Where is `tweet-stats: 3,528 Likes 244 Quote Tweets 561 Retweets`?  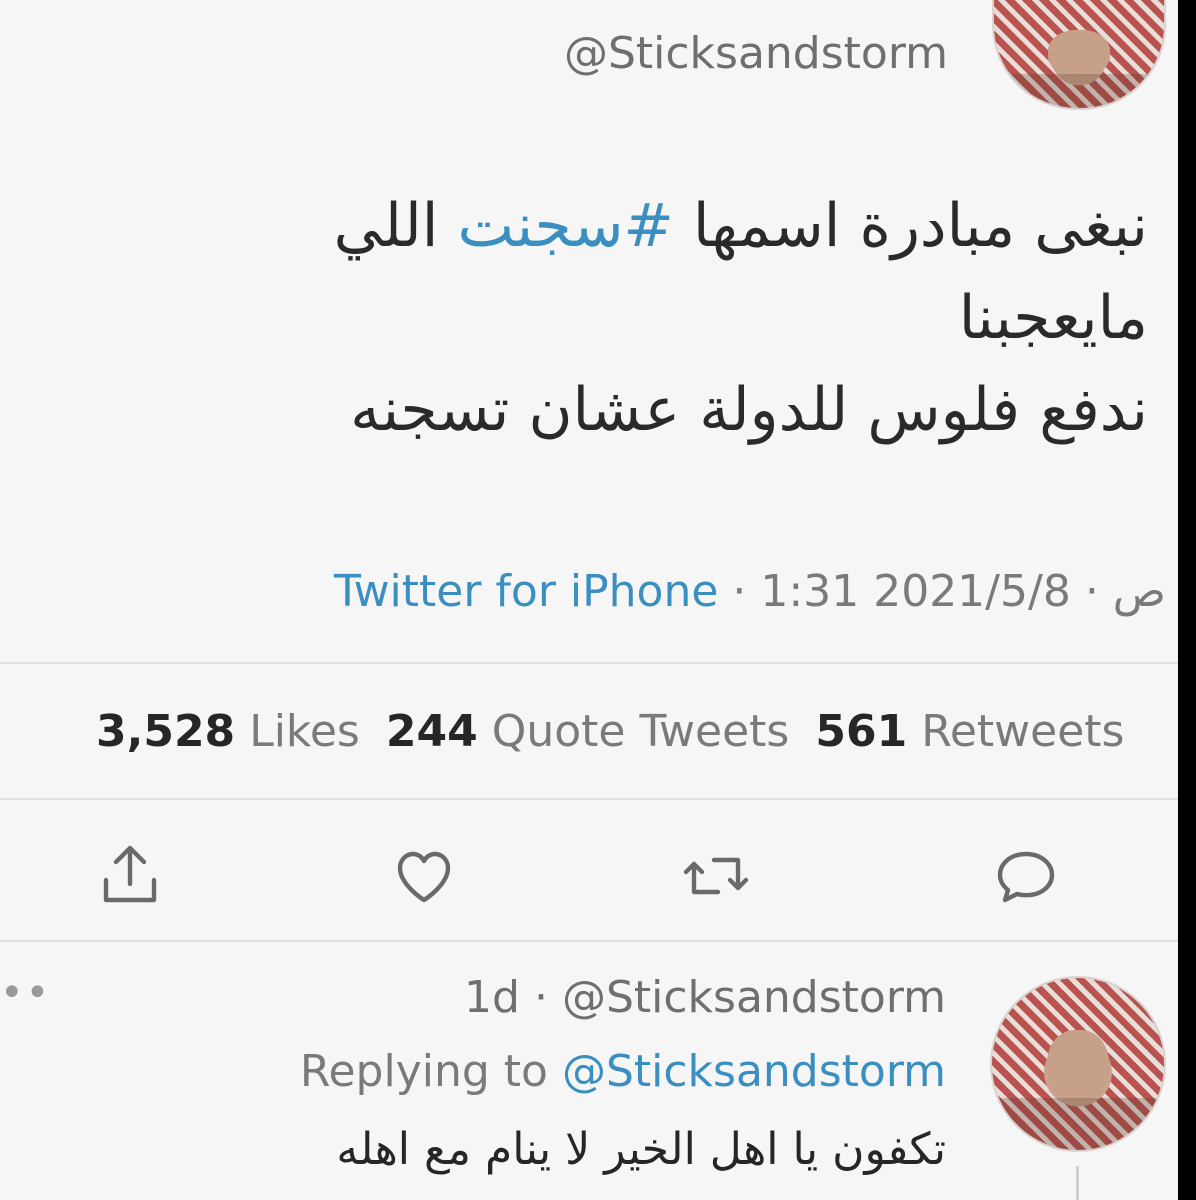
tweet-stats: 3,528 Likes 244 Quote Tweets 561 Retweets is located at coordinates (610, 731).